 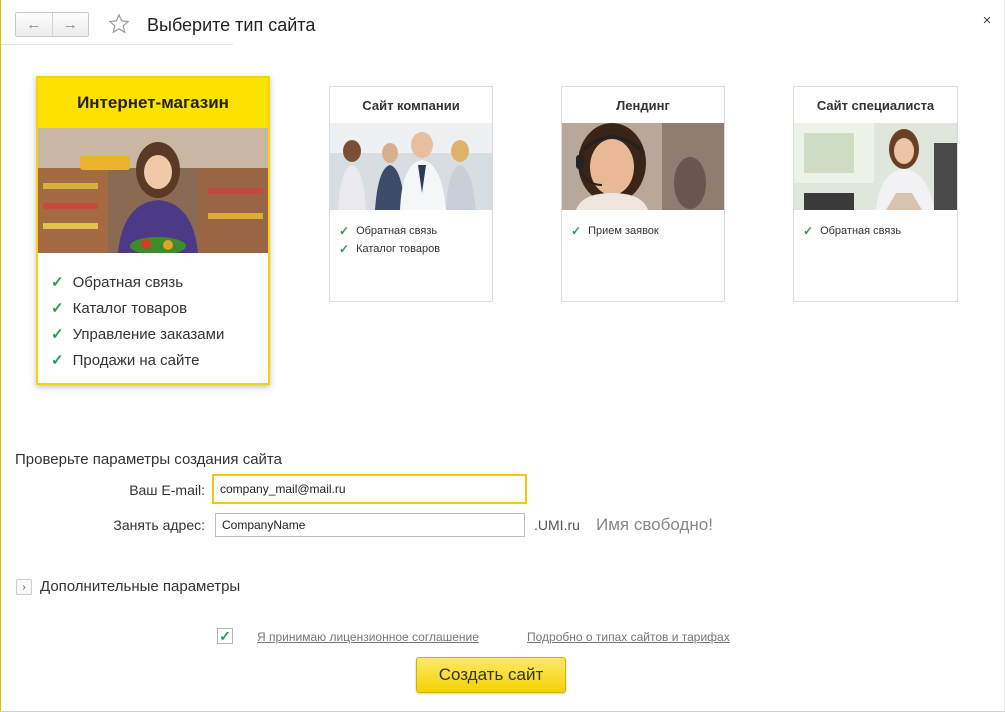 I want to click on card-image-shopper, so click(x=153, y=190).